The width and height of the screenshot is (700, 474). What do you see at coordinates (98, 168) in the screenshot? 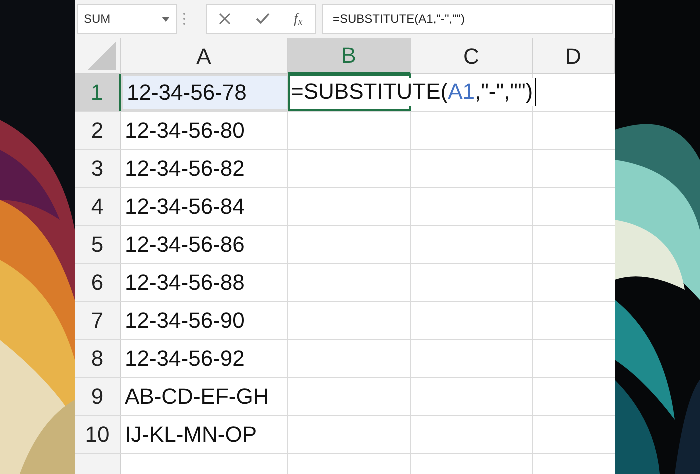
I see `row-header: 3` at bounding box center [98, 168].